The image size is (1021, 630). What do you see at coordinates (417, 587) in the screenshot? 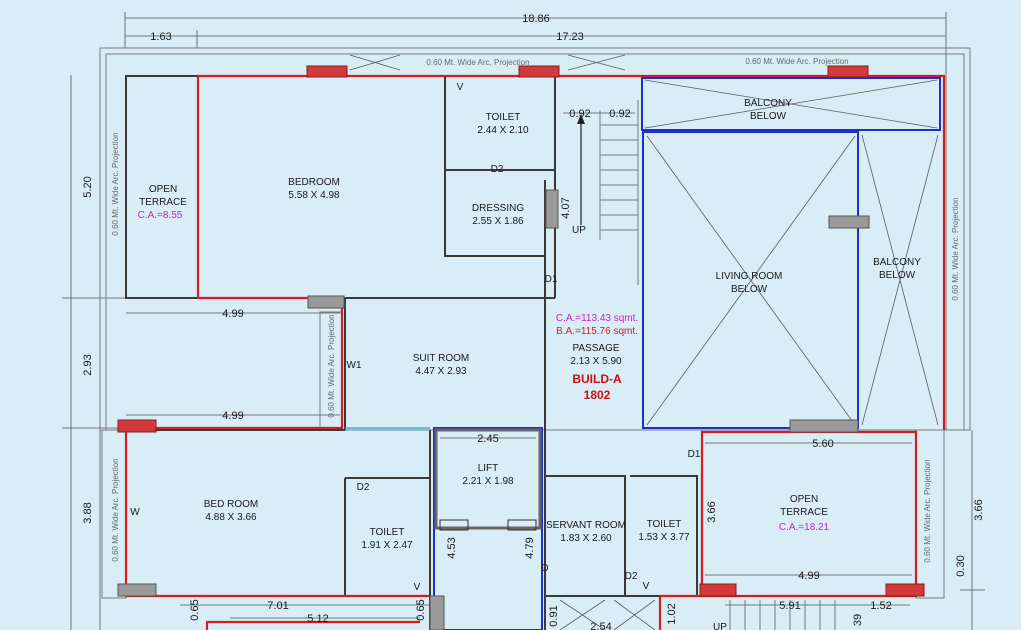
I see `mark-v-2: V` at bounding box center [417, 587].